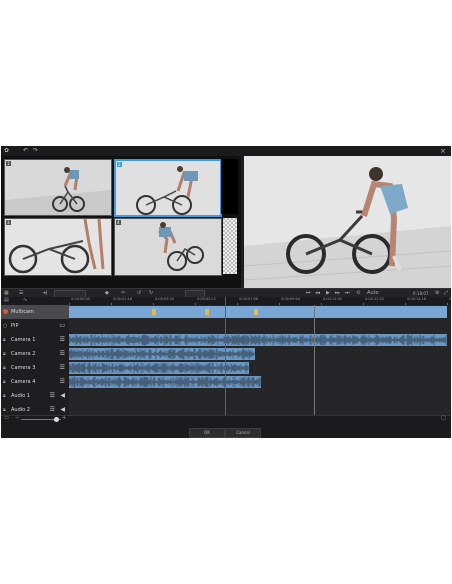  I want to click on camera-3-waveform, so click(159, 368).